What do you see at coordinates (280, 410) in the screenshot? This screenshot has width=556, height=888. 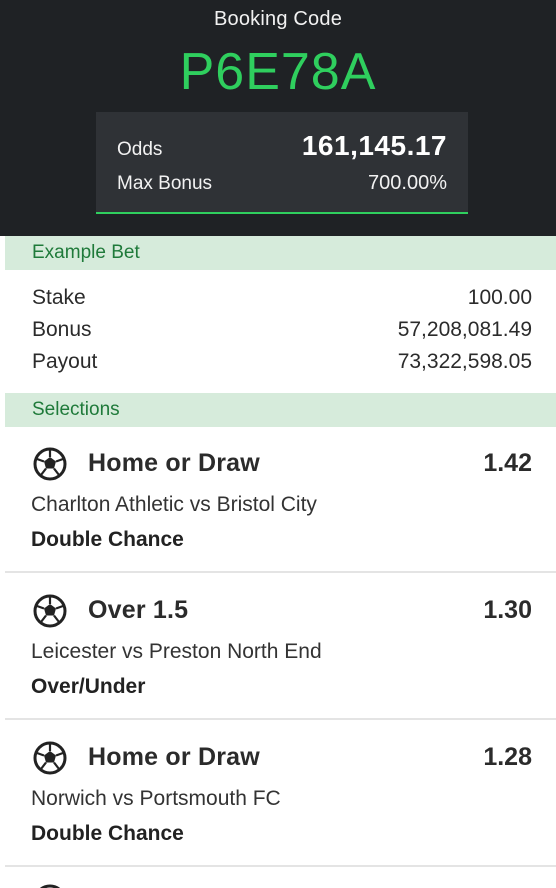 I see `selections-header: Selections` at bounding box center [280, 410].